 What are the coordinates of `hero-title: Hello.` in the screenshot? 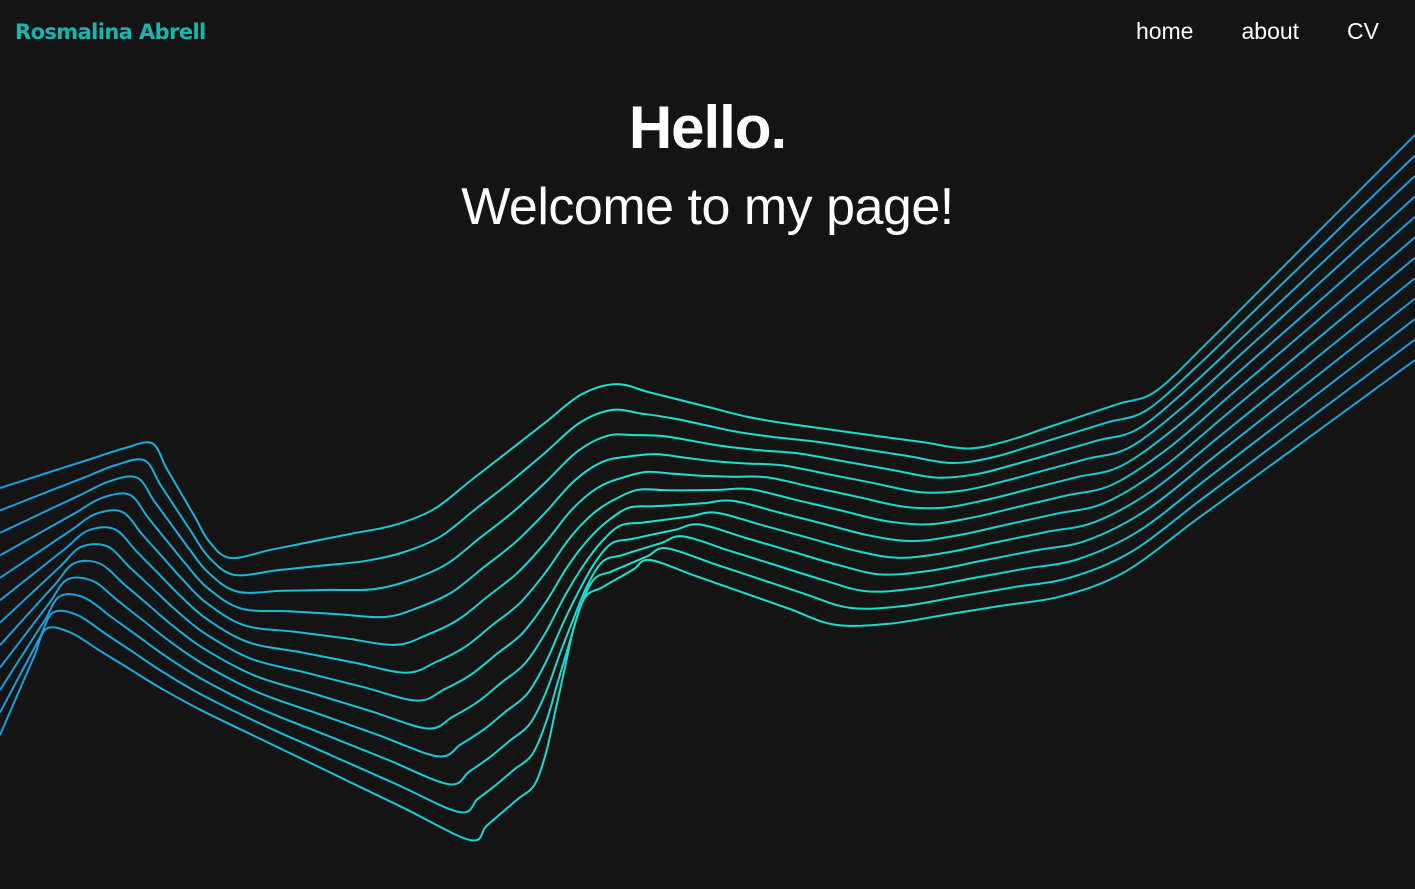 It's located at (707, 127).